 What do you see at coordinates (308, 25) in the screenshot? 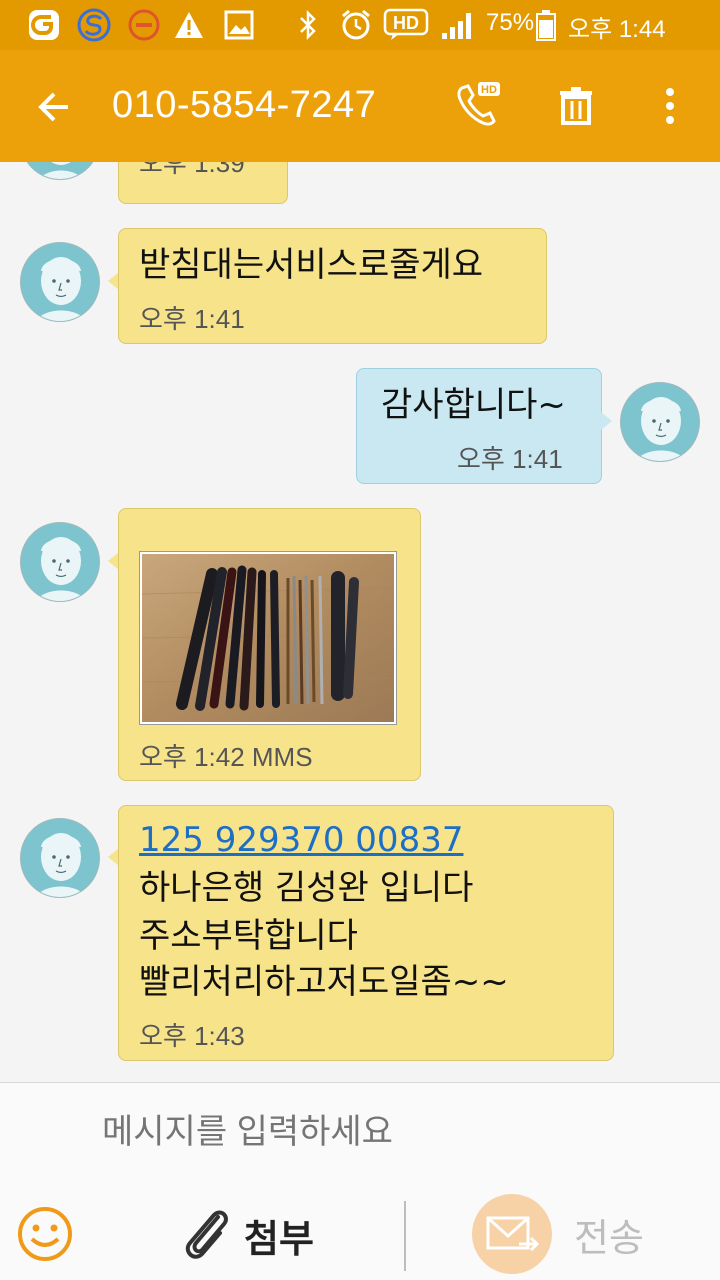
I see `bluetooth-icon` at bounding box center [308, 25].